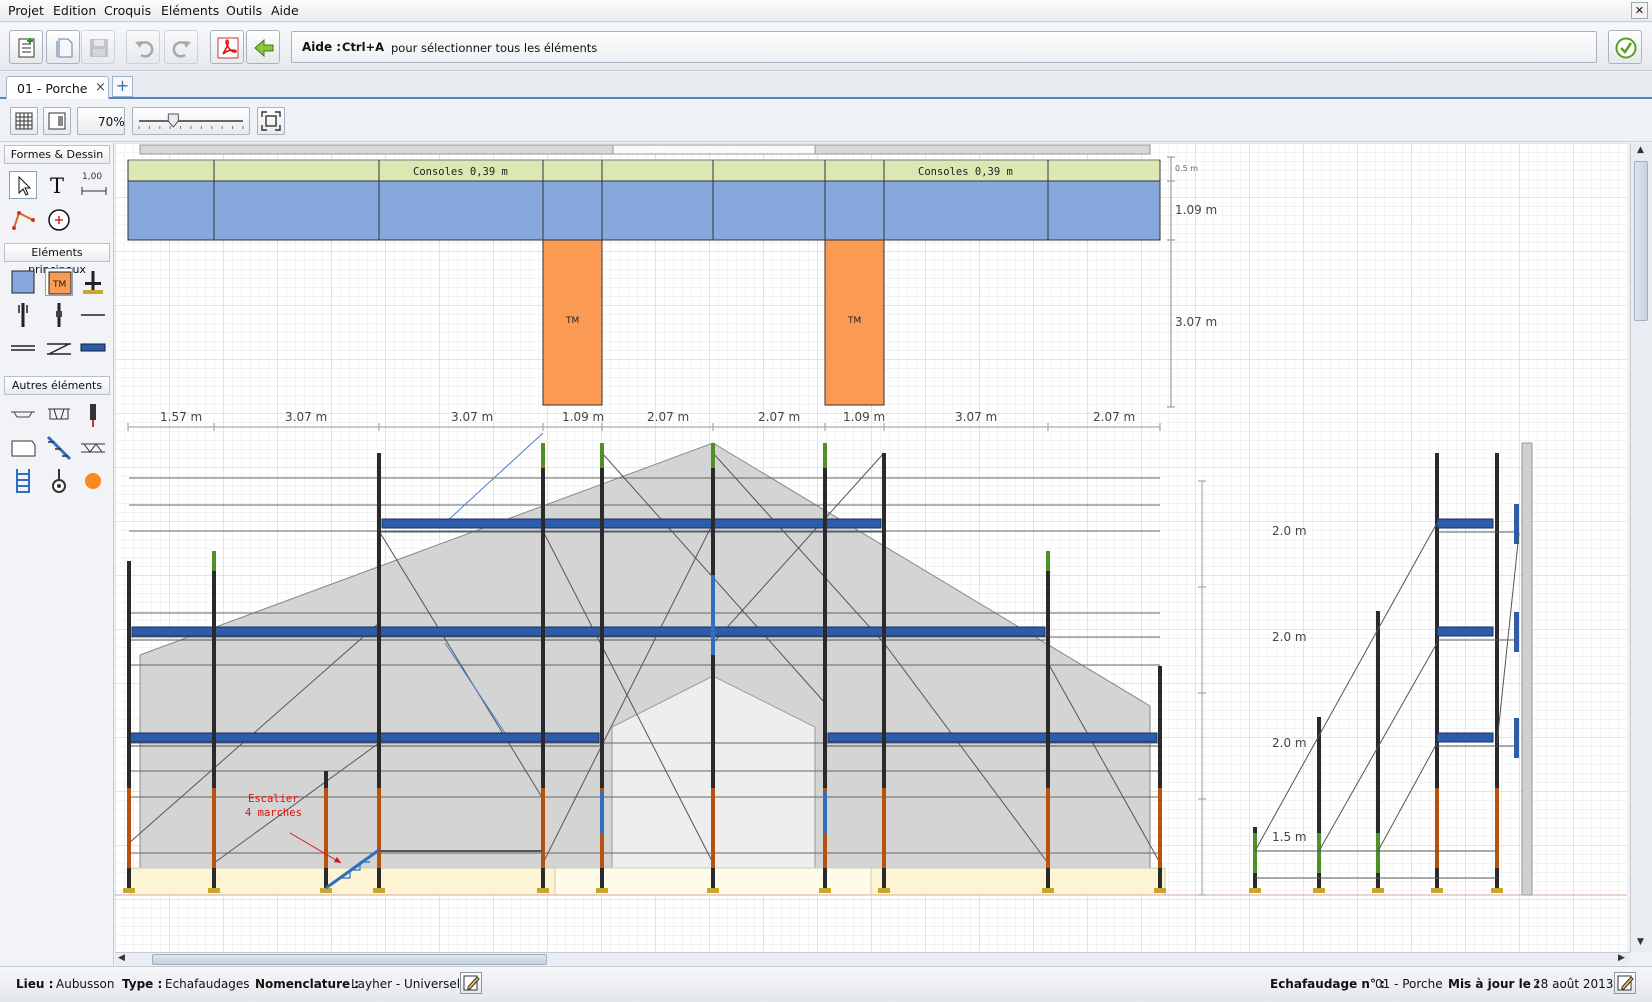 Image resolution: width=1652 pixels, height=1002 pixels. Describe the element at coordinates (57, 385) in the screenshot. I see `palette-section-other: Autres éléments` at that location.